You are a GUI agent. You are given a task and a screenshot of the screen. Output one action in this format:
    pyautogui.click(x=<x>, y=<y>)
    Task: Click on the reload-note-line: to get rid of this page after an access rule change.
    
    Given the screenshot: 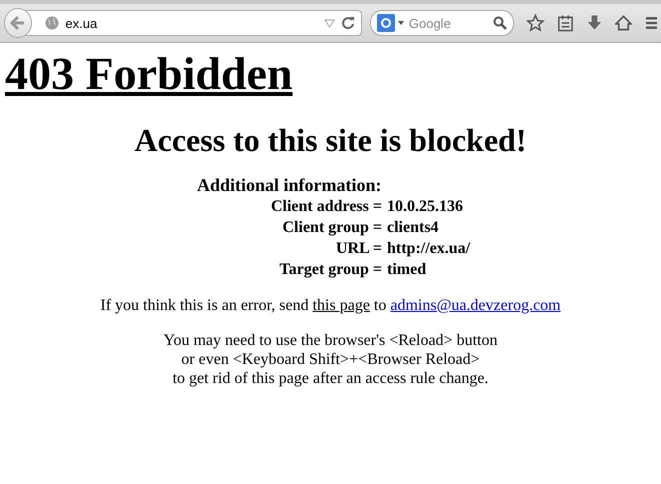 What is the action you would take?
    pyautogui.click(x=331, y=378)
    